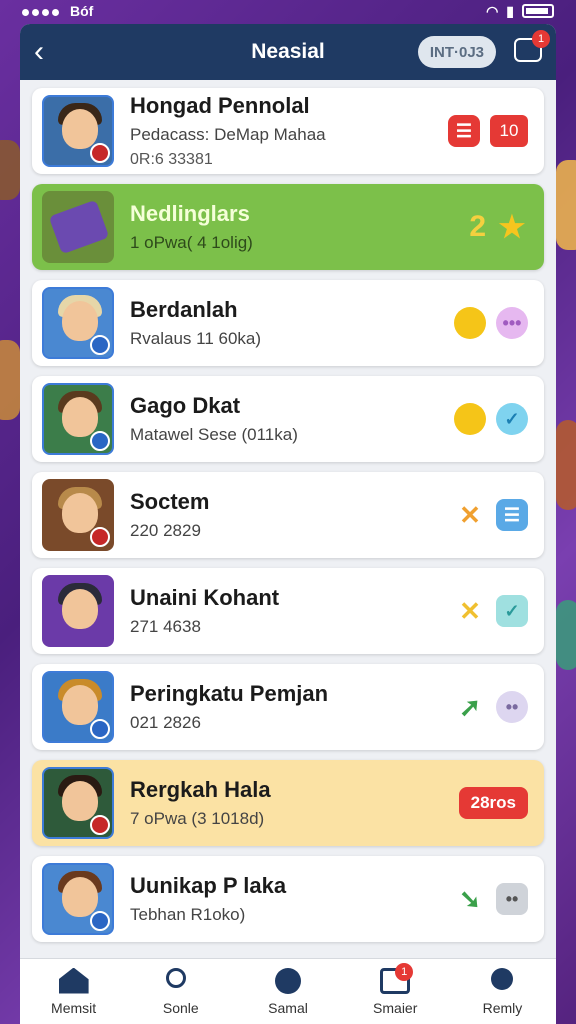 This screenshot has height=1024, width=576. What do you see at coordinates (288, 323) in the screenshot?
I see `list-item: Berdanlah Rvalaus 11 60ka) •••` at bounding box center [288, 323].